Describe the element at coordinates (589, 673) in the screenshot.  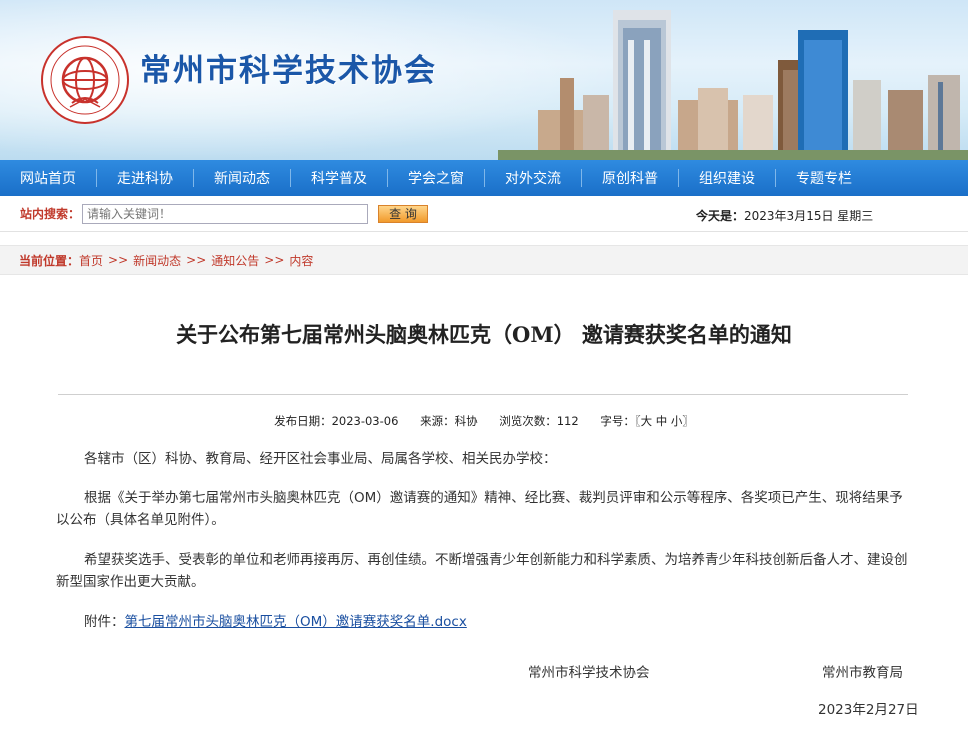
I see `signer-cast: 常州市科学技术协会` at that location.